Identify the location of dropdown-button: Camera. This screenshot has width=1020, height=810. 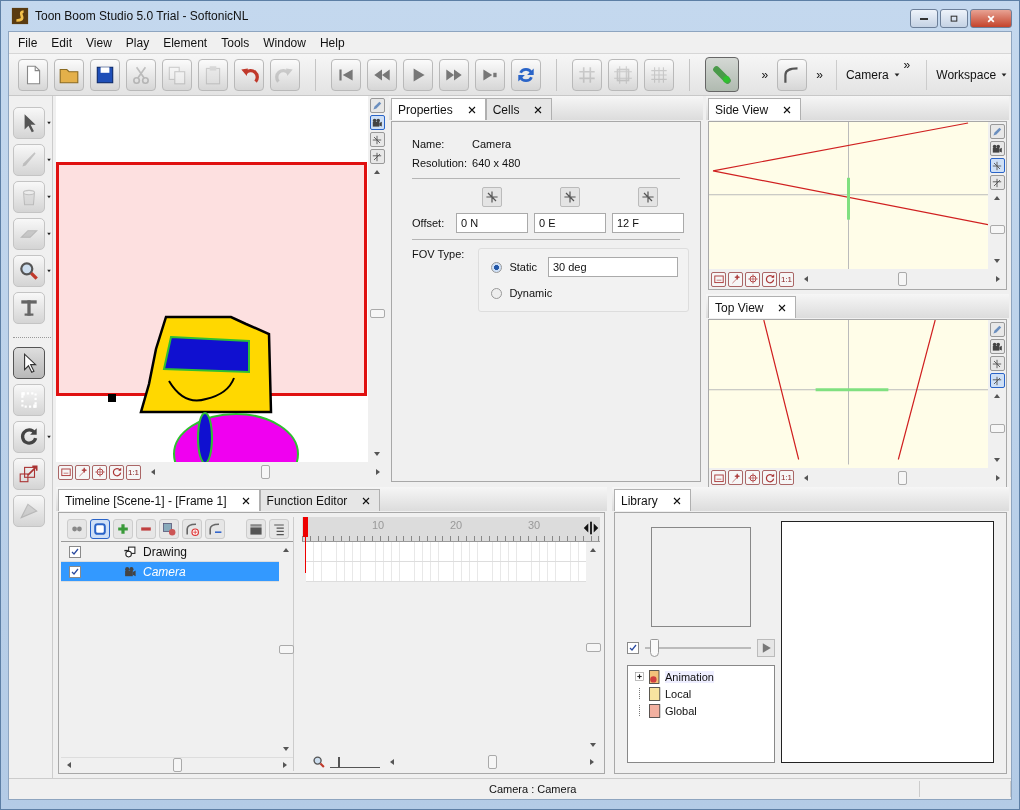
(869, 74).